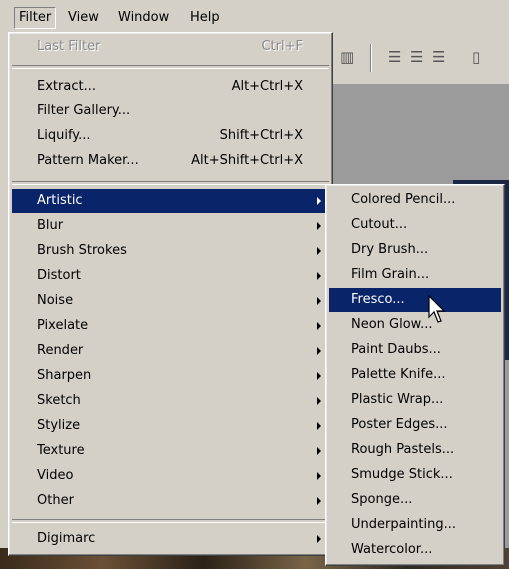 The height and width of the screenshot is (569, 509). I want to click on menu-item-shortcut: Alt+Ctrl+X, so click(267, 86).